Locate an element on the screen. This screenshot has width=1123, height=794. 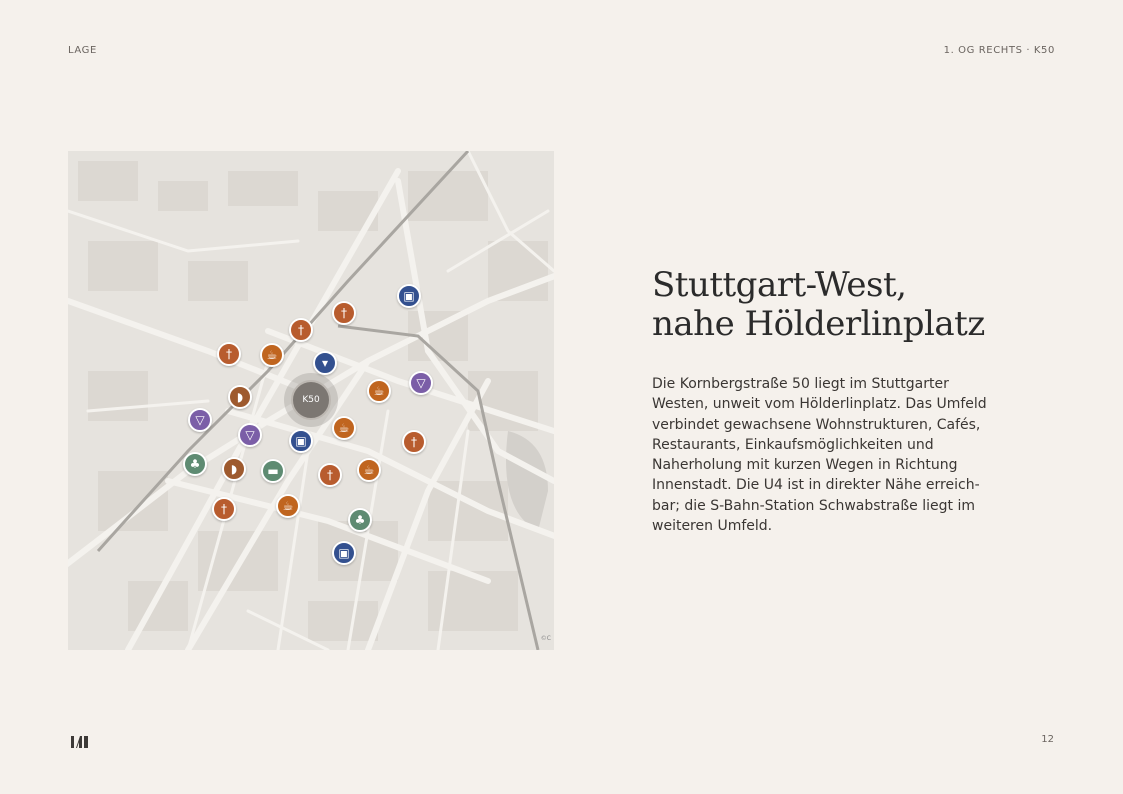
pill-icon: ▬ is located at coordinates (273, 471).